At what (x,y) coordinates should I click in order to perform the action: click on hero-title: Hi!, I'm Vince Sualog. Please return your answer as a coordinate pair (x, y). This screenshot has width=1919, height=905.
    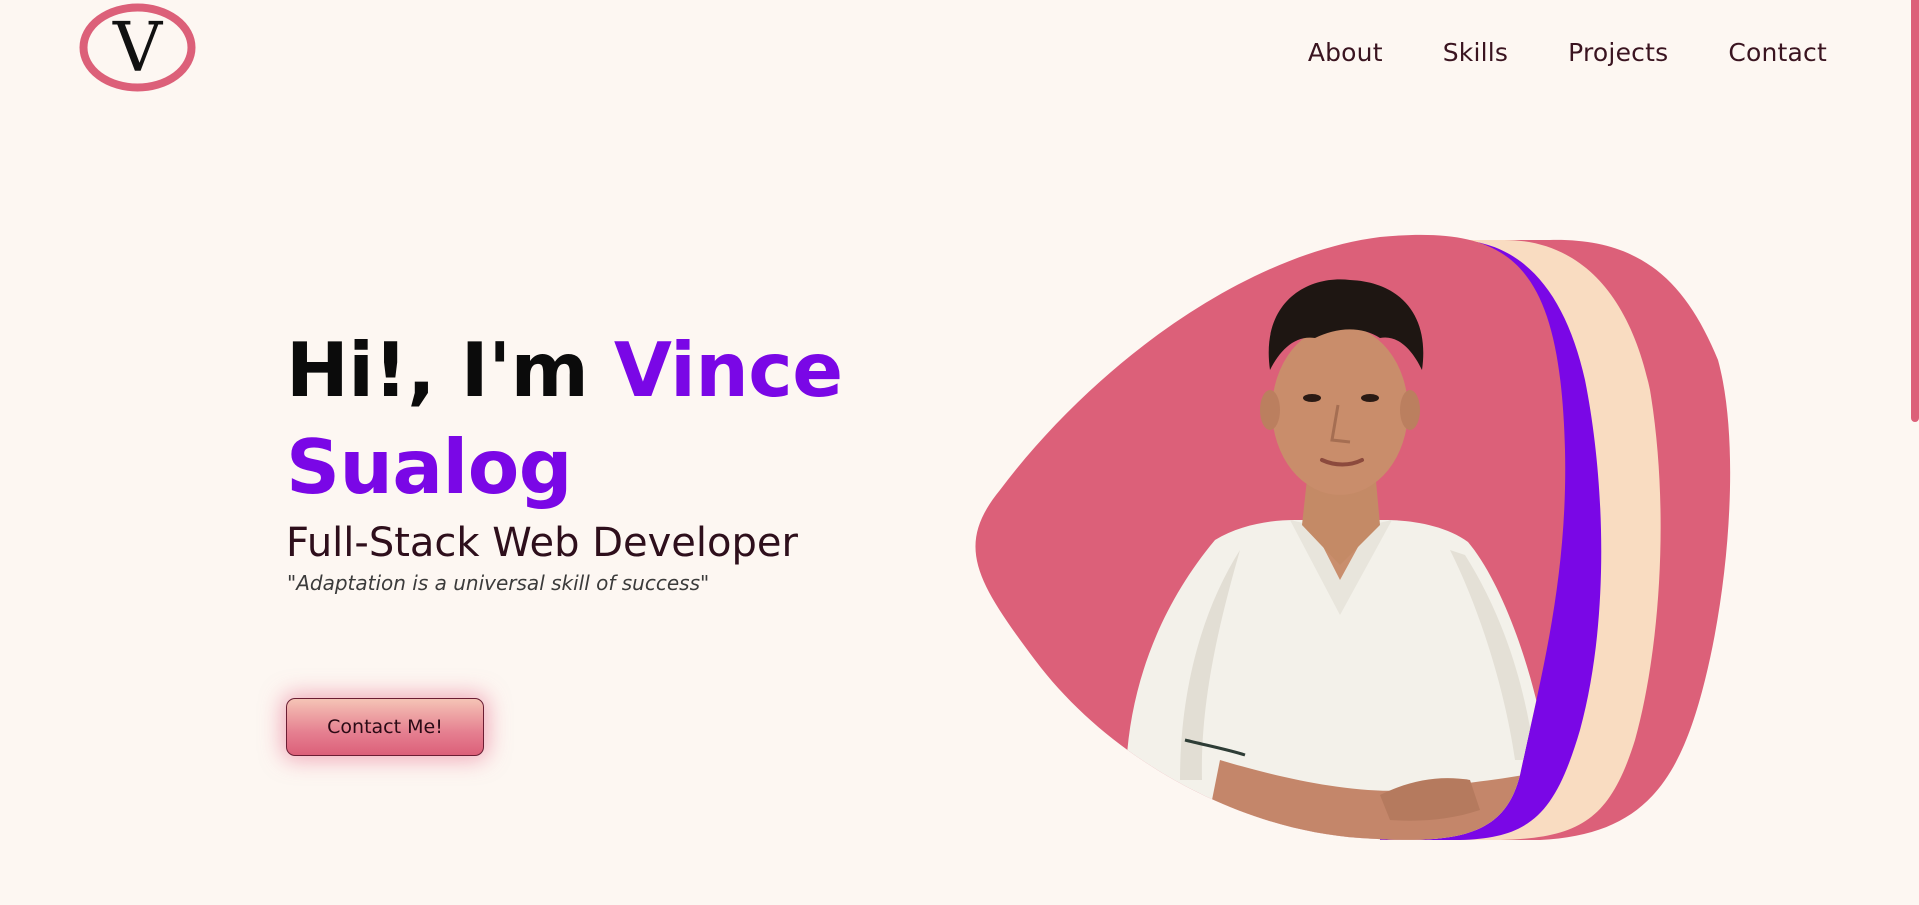
    Looking at the image, I should click on (606, 419).